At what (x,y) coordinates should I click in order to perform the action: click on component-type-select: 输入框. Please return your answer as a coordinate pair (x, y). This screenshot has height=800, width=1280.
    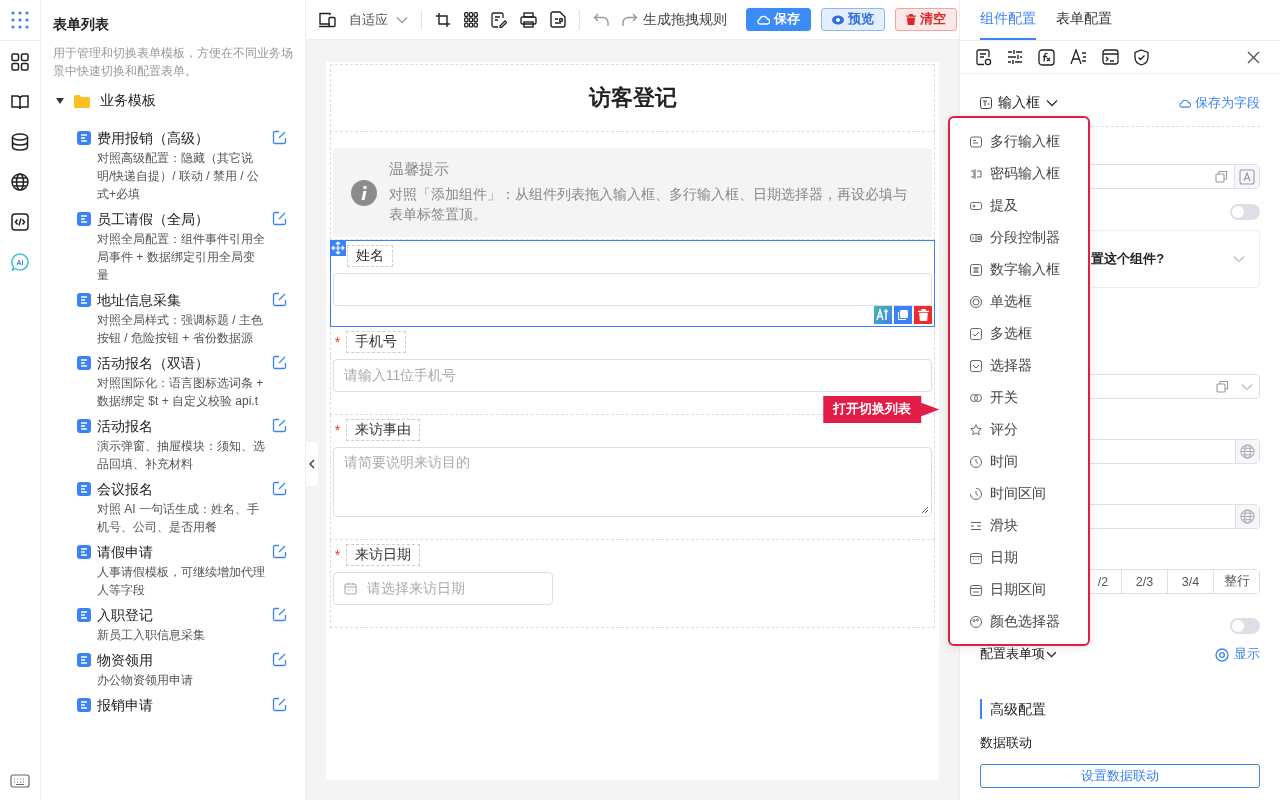
    Looking at the image, I should click on (1019, 103).